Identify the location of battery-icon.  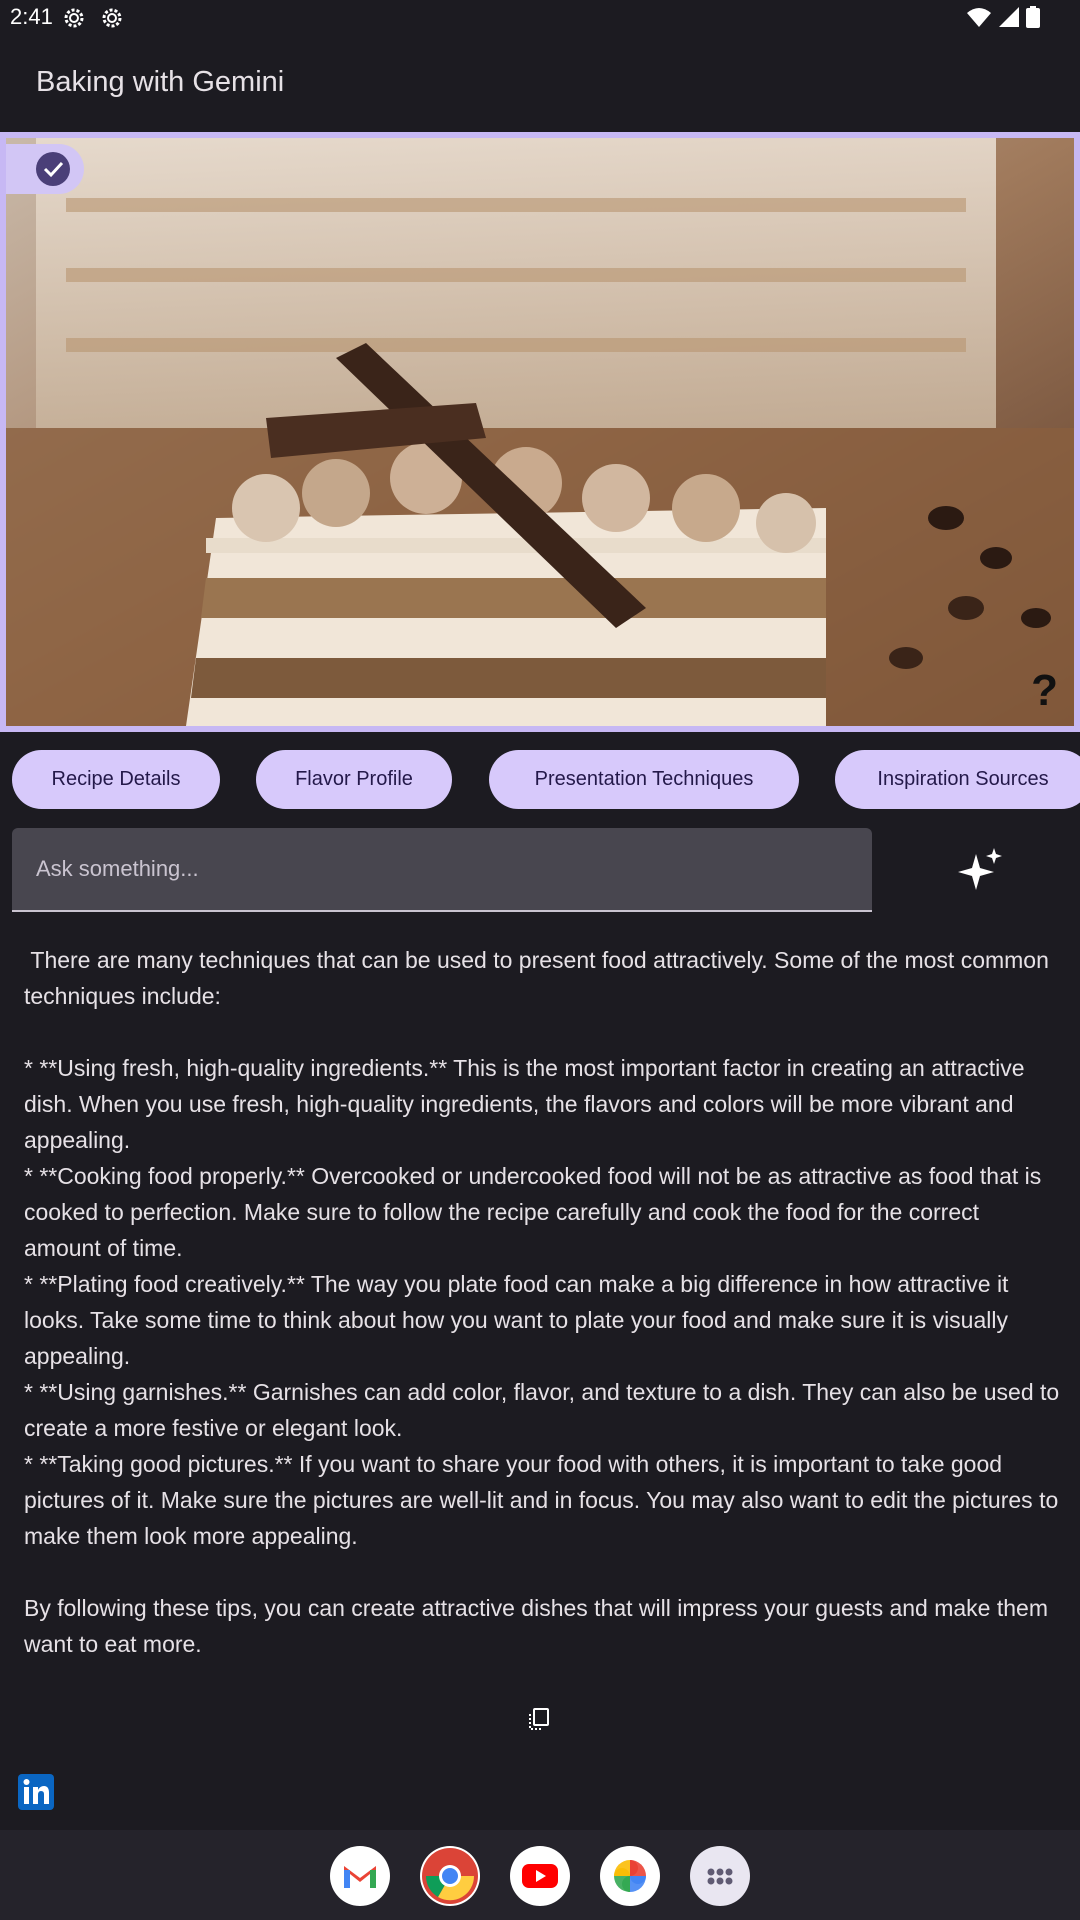
(1033, 17).